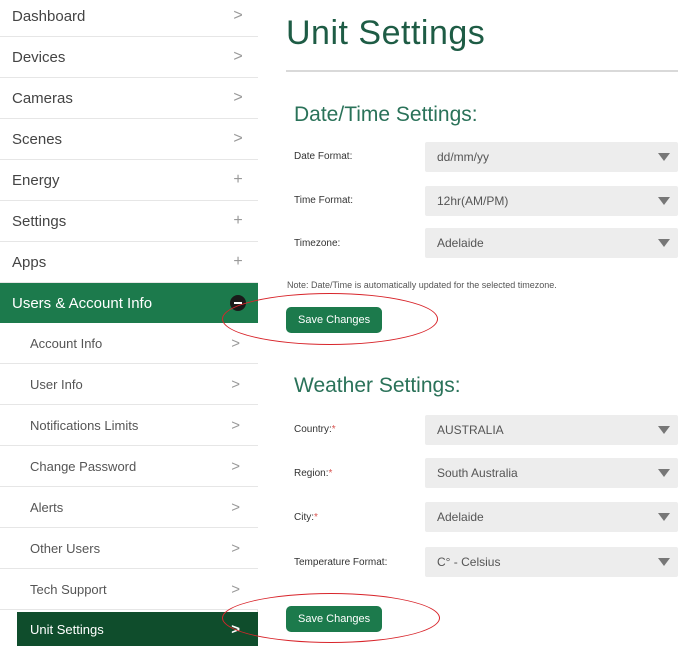 The image size is (678, 646). What do you see at coordinates (39, 57) in the screenshot?
I see `sidebar-item-label: Devices` at bounding box center [39, 57].